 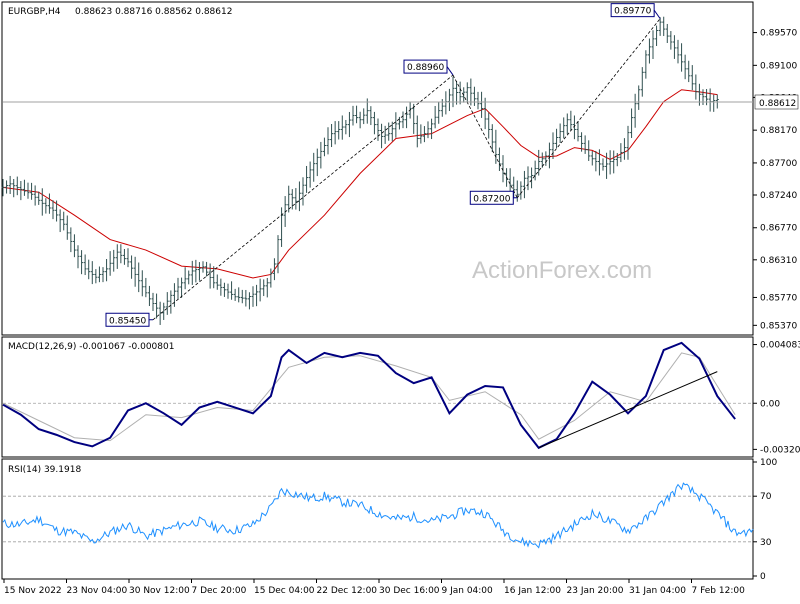 What do you see at coordinates (127, 321) in the screenshot?
I see `price-annotation-label: 0.85450` at bounding box center [127, 321].